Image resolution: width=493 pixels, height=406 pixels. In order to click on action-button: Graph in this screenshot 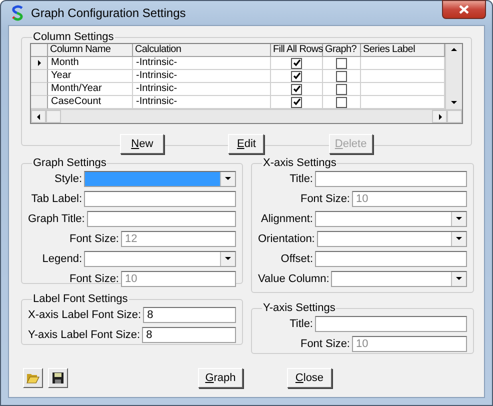, I will do `click(220, 378)`.